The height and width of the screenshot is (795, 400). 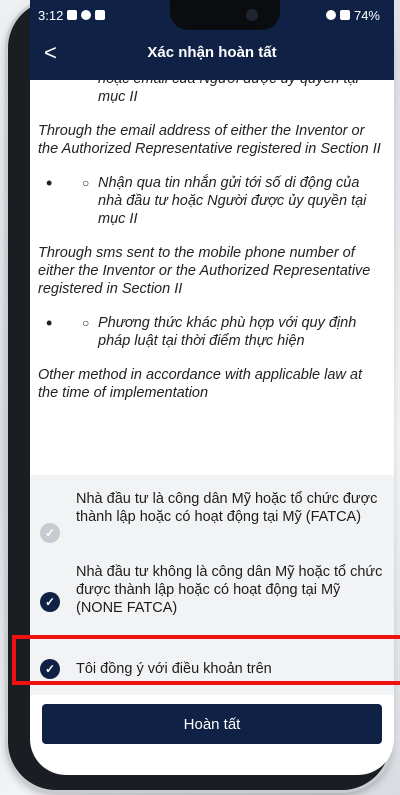 What do you see at coordinates (366, 15) in the screenshot?
I see `battery-level: 74%` at bounding box center [366, 15].